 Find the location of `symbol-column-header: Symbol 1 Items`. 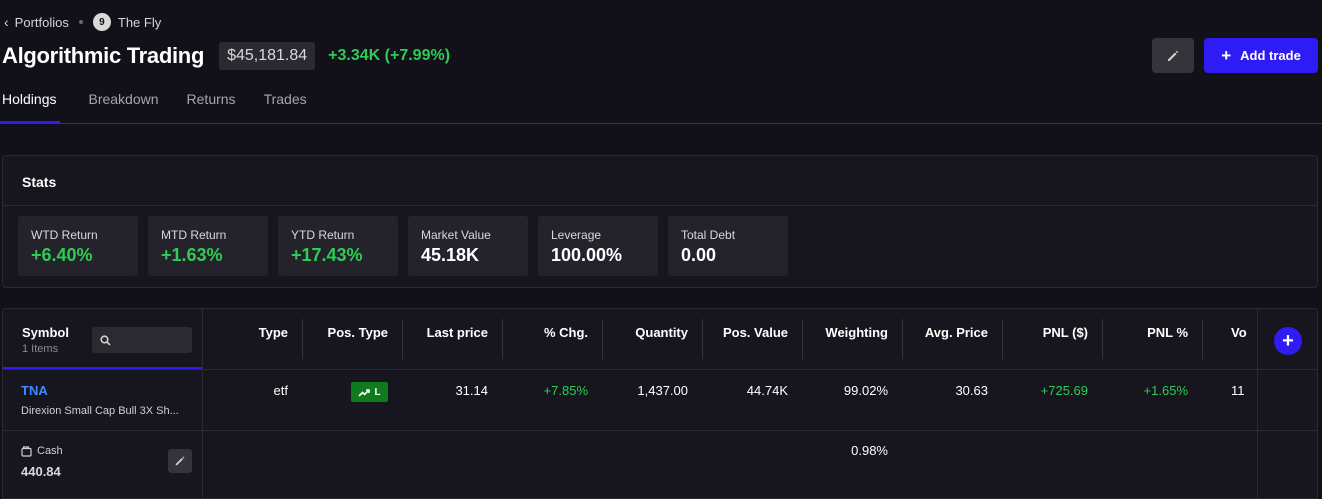

symbol-column-header: Symbol 1 Items is located at coordinates (45, 340).